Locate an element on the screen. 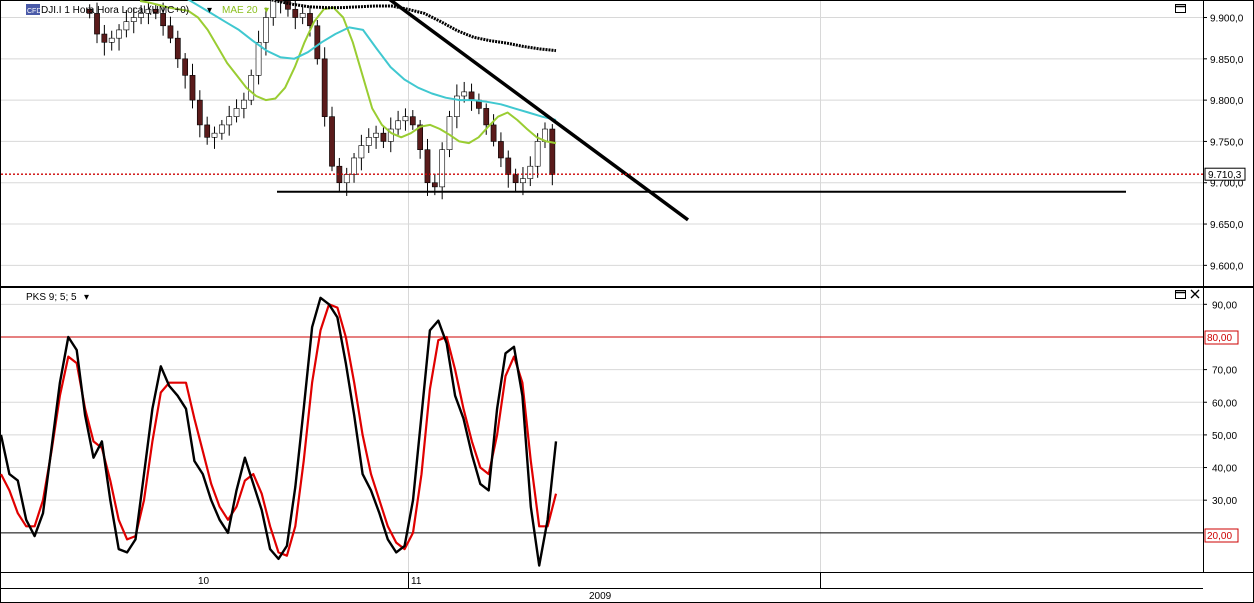  oscillator-header-title: PKS 9; 5; 5 is located at coordinates (51, 297).